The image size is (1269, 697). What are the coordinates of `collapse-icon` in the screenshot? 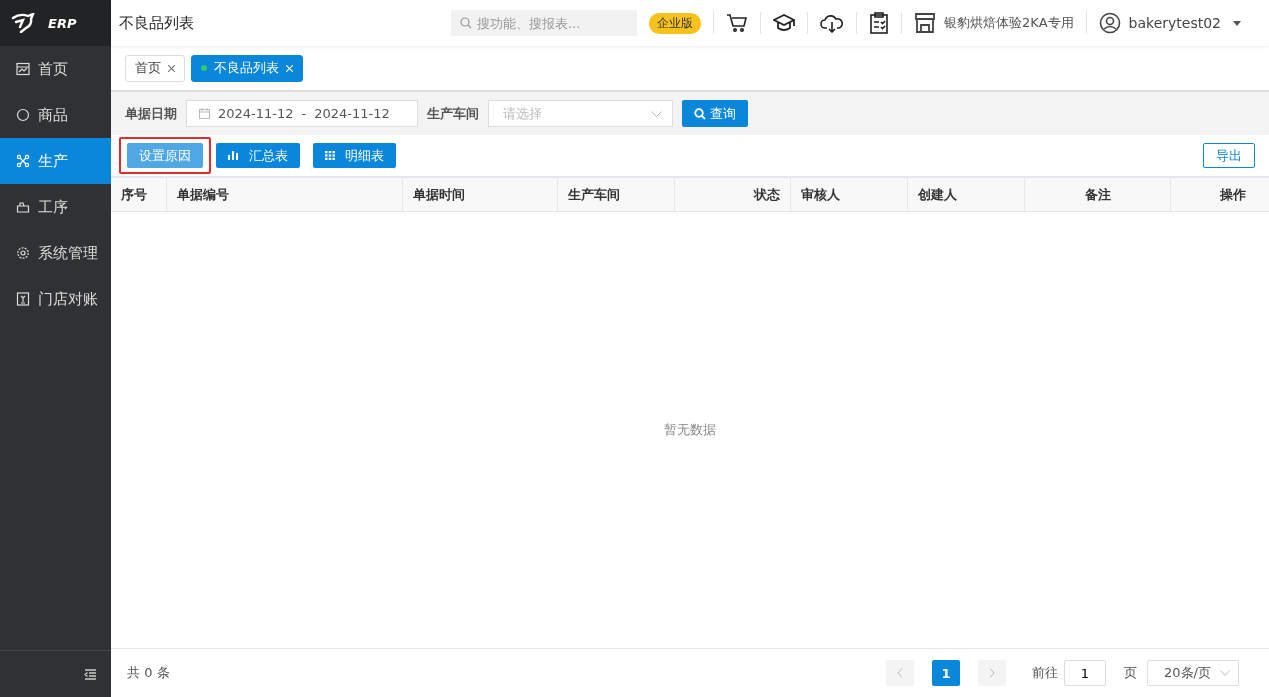 It's located at (90, 674).